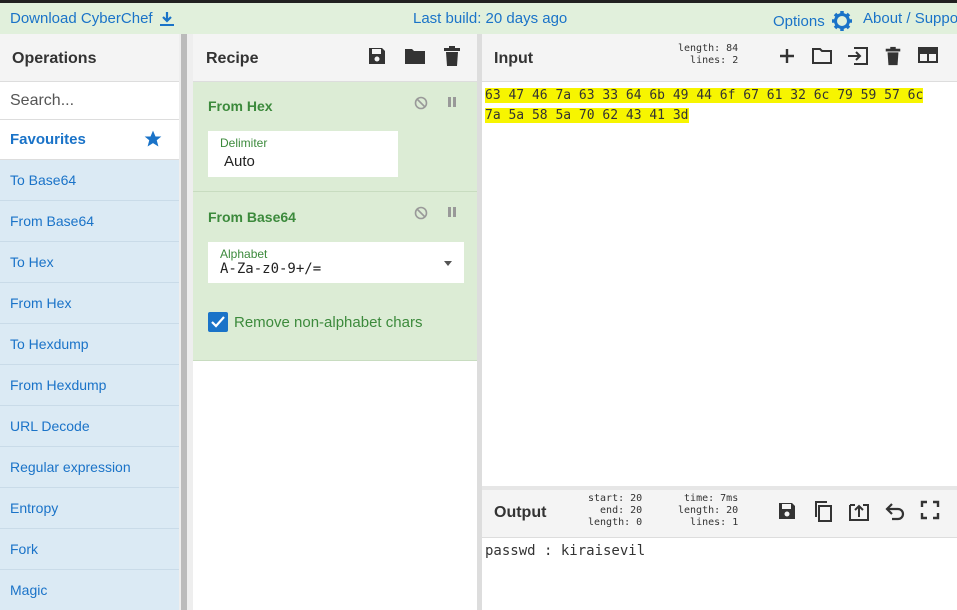  I want to click on operation-item: To Hex, so click(89, 262).